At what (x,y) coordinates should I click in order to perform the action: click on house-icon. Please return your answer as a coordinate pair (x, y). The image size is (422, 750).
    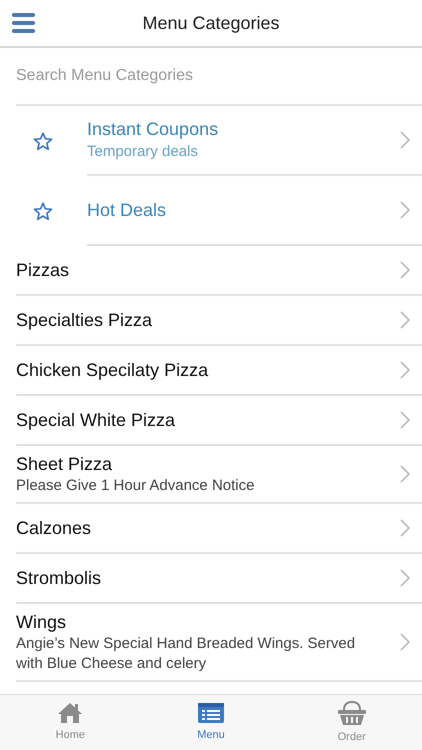
    Looking at the image, I should click on (70, 713).